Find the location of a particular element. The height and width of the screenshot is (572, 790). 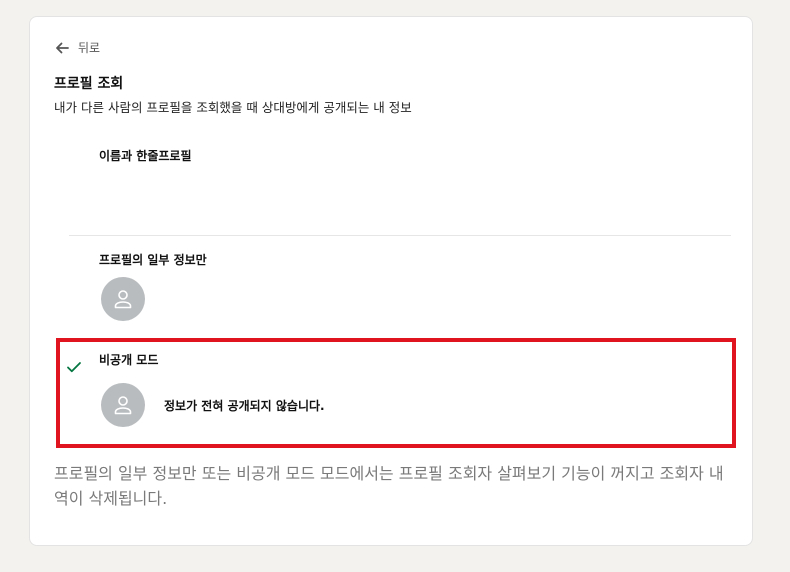

option-label: 프로필의 일부 정보만 is located at coordinates (153, 260).